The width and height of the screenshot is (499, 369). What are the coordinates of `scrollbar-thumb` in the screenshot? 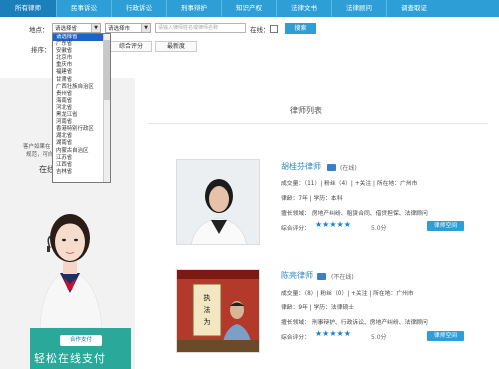 It's located at (107, 70).